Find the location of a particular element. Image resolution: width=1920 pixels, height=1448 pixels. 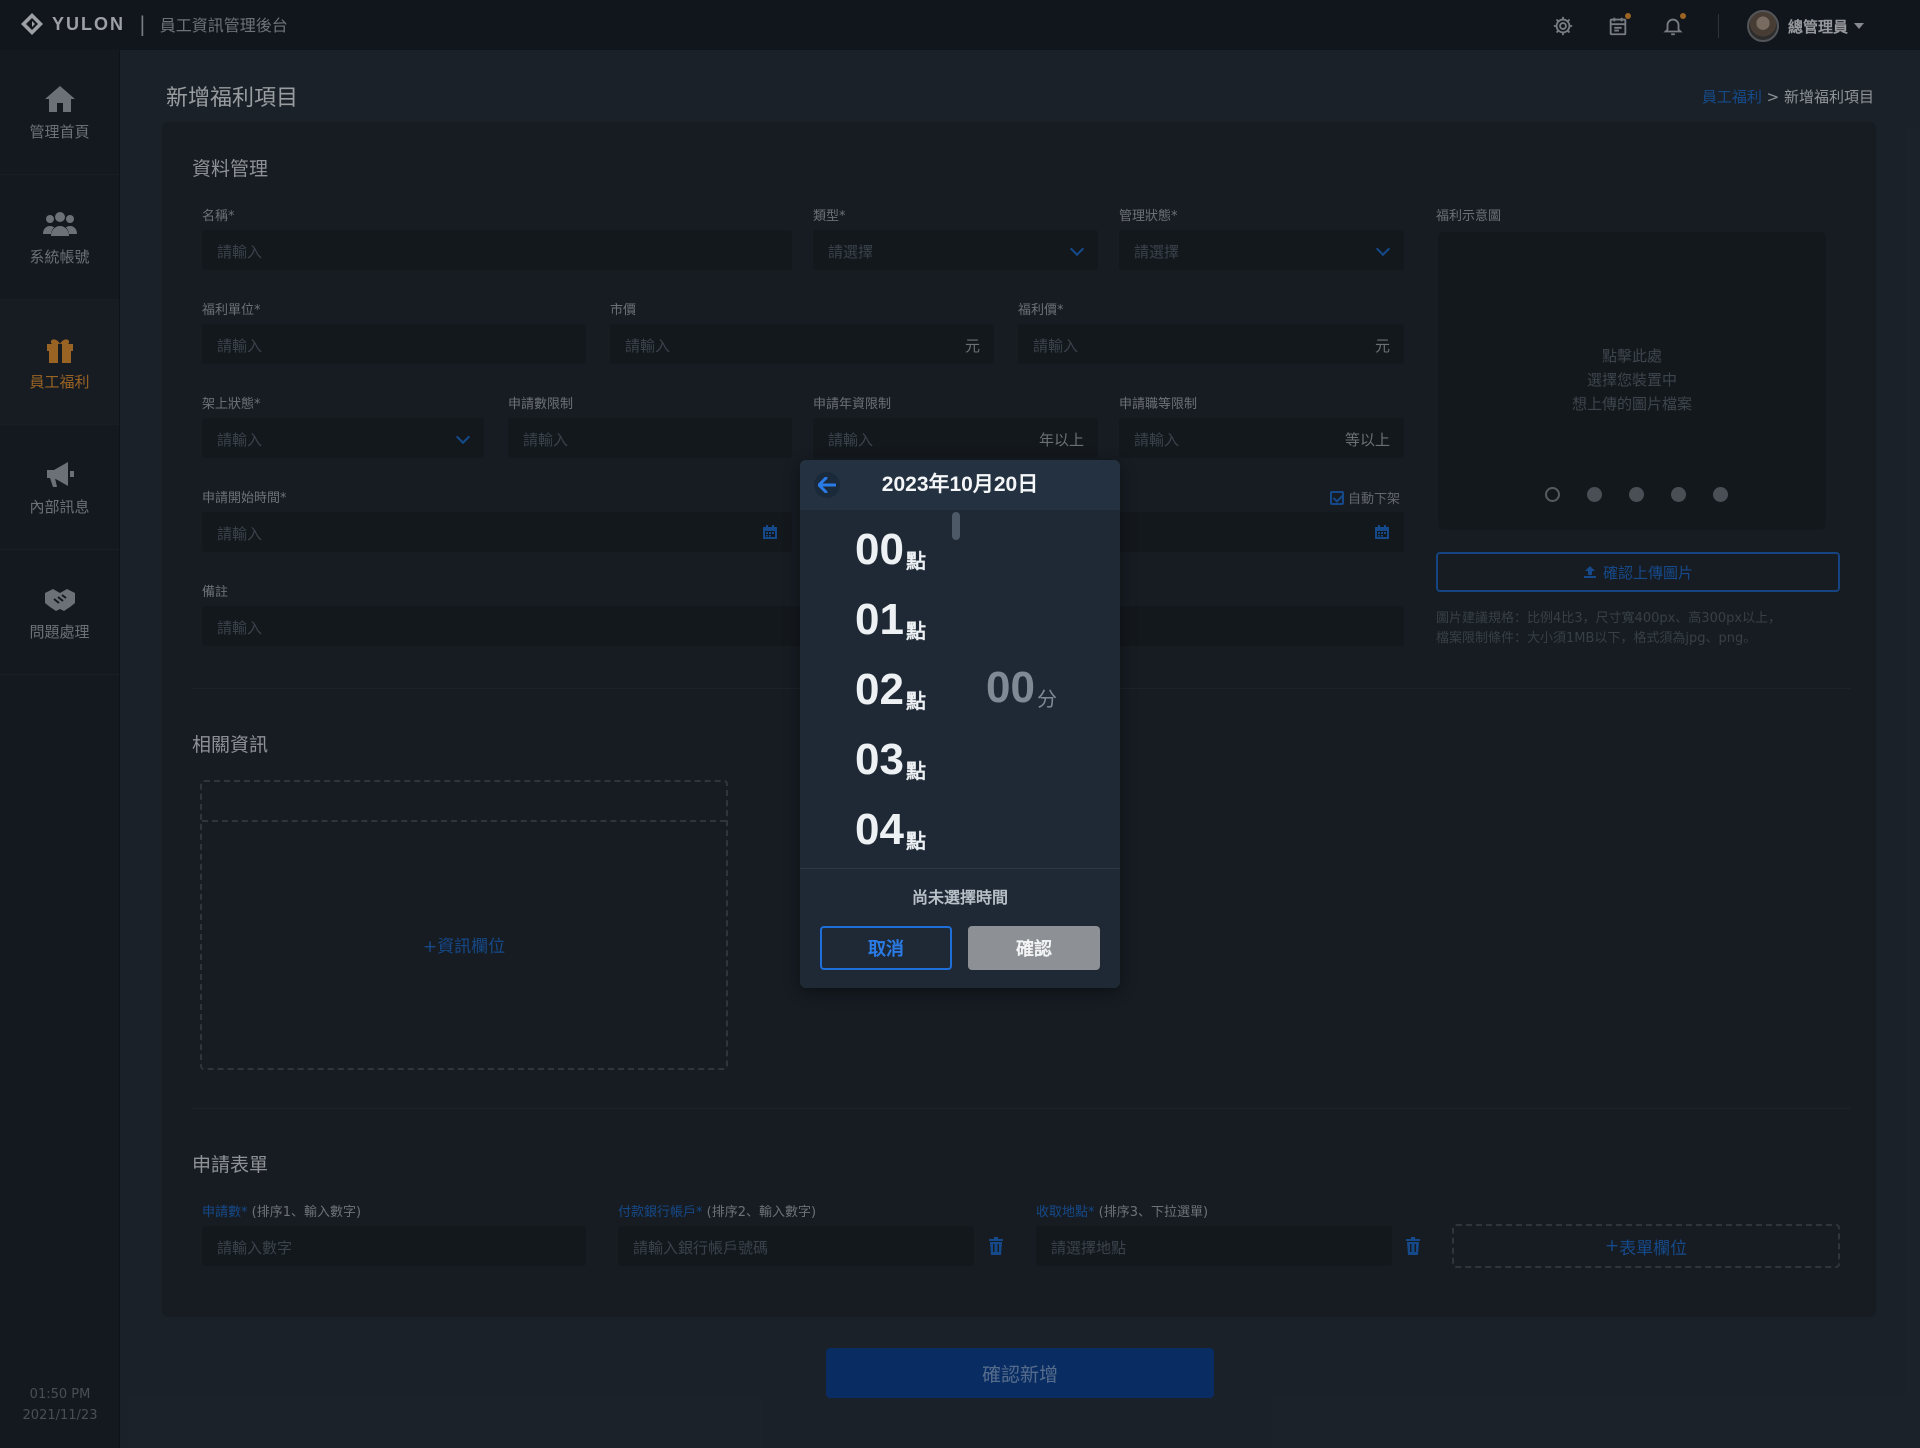

back-button is located at coordinates (827, 485).